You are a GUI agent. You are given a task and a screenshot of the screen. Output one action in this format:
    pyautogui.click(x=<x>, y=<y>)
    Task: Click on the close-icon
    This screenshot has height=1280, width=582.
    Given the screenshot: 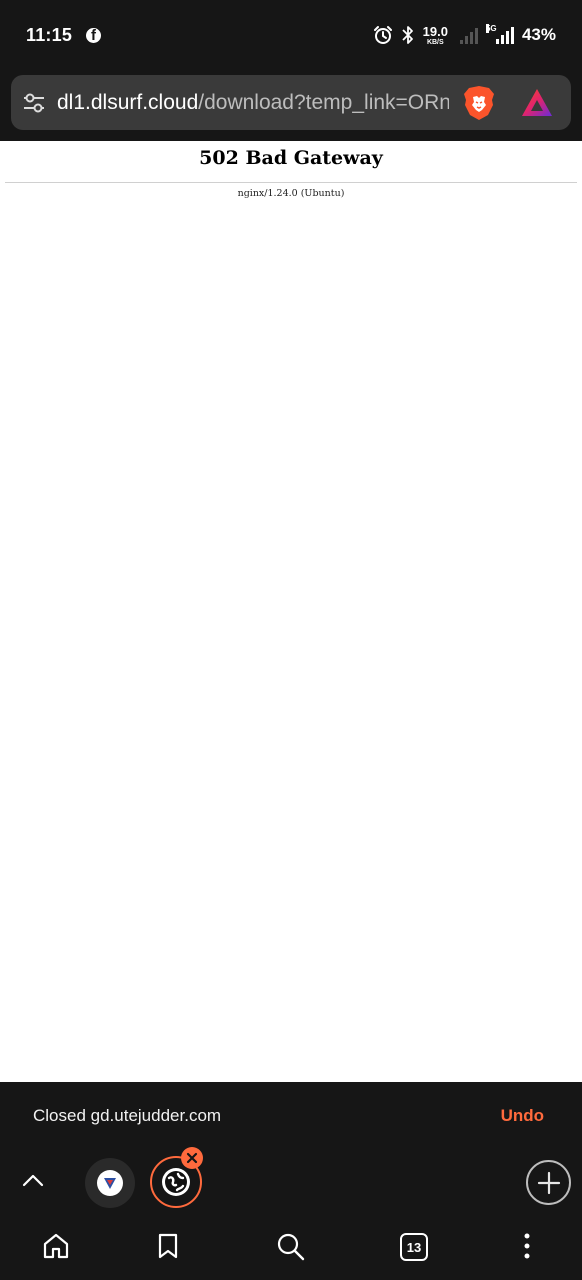 What is the action you would take?
    pyautogui.click(x=192, y=1158)
    